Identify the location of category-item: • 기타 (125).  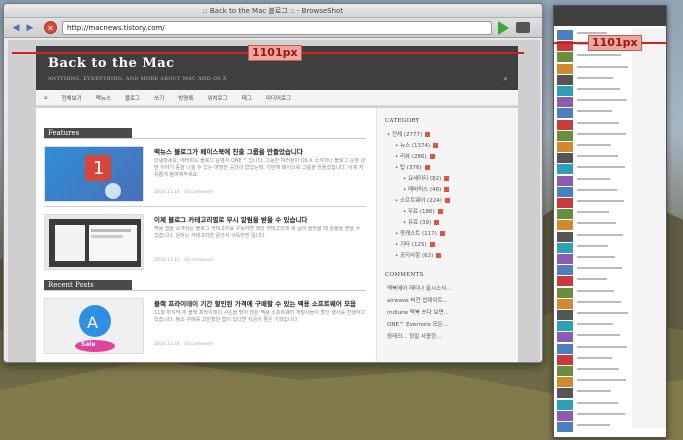
(415, 244).